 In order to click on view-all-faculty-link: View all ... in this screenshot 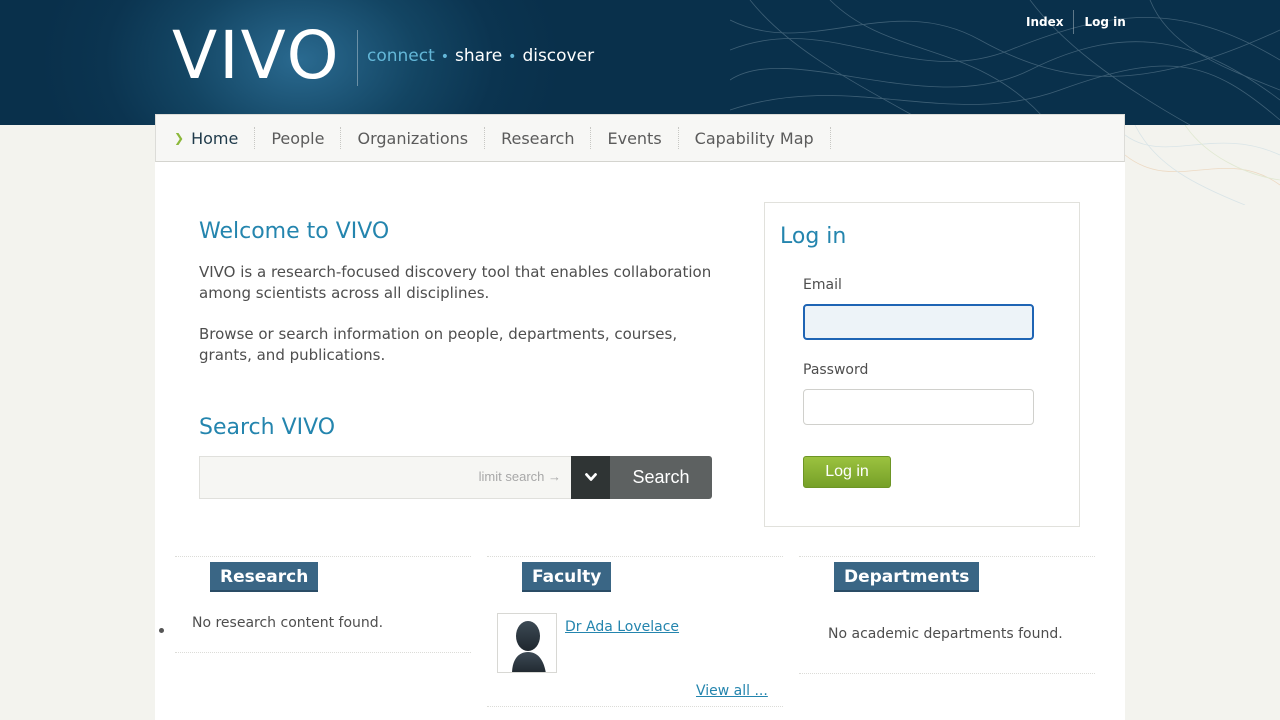, I will do `click(732, 691)`.